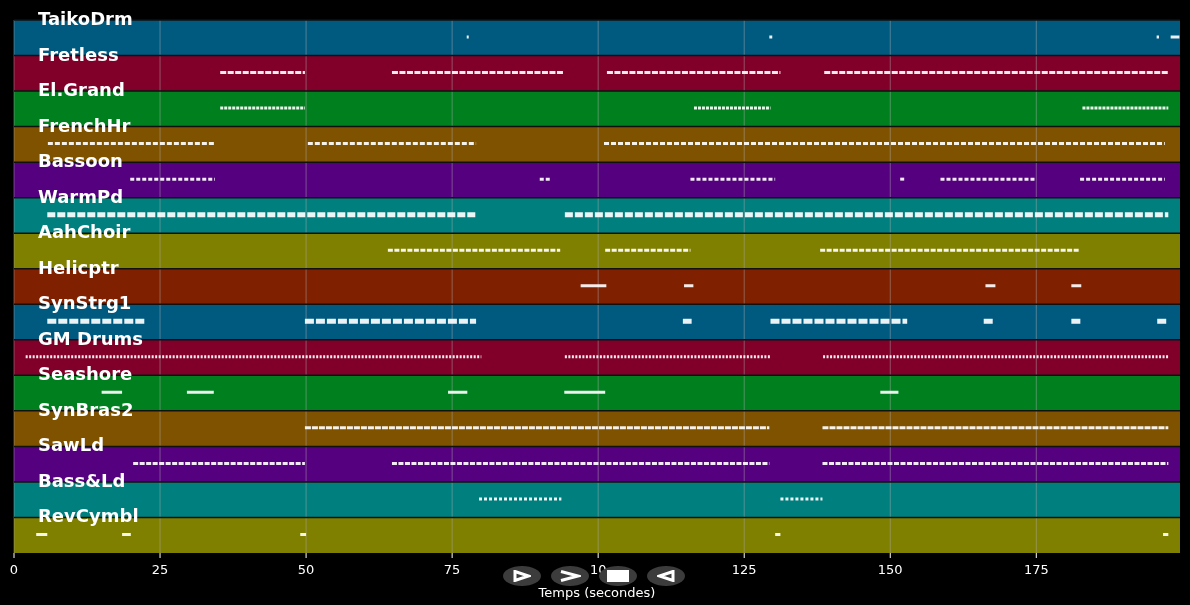  What do you see at coordinates (88, 516) in the screenshot?
I see `track-label: RevCymbl` at bounding box center [88, 516].